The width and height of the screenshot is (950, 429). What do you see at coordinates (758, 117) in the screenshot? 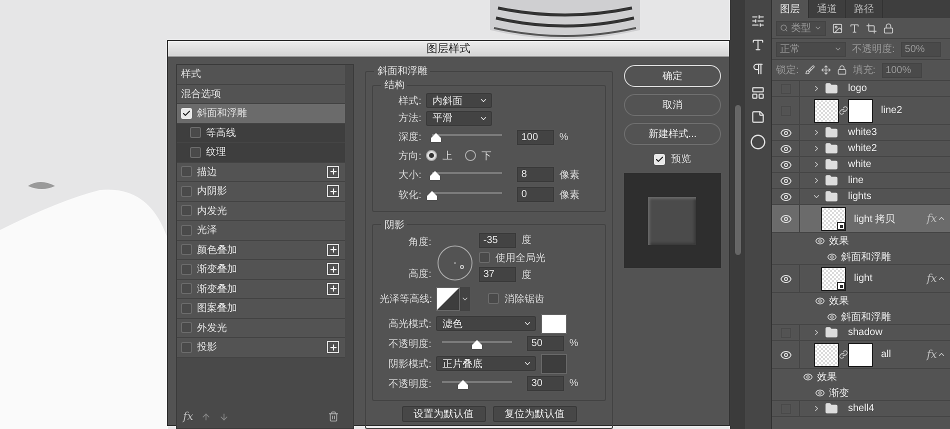
I see `note-icon` at bounding box center [758, 117].